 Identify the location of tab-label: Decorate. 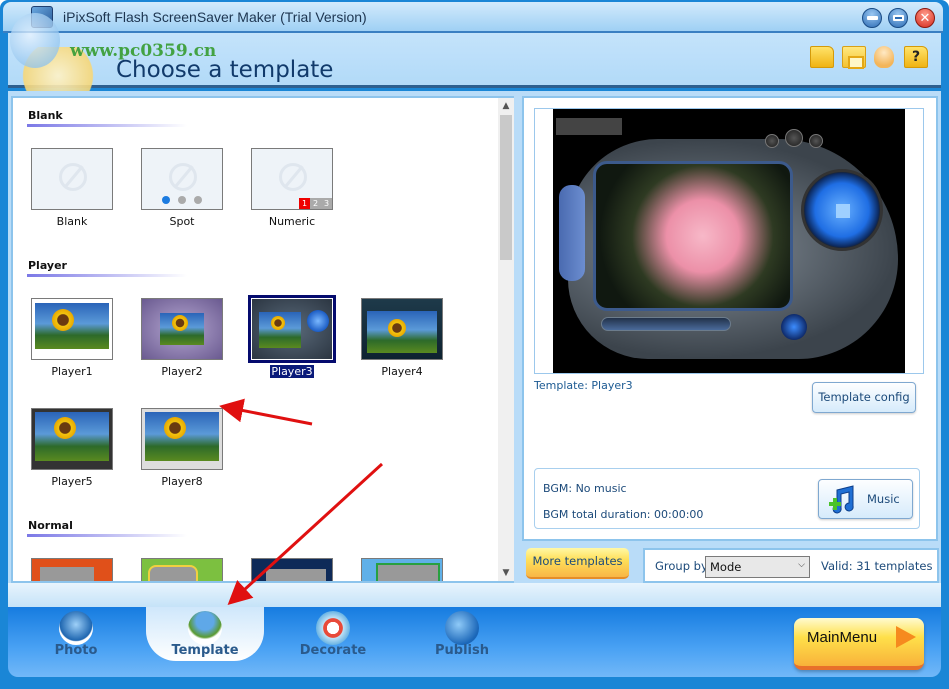
(333, 650).